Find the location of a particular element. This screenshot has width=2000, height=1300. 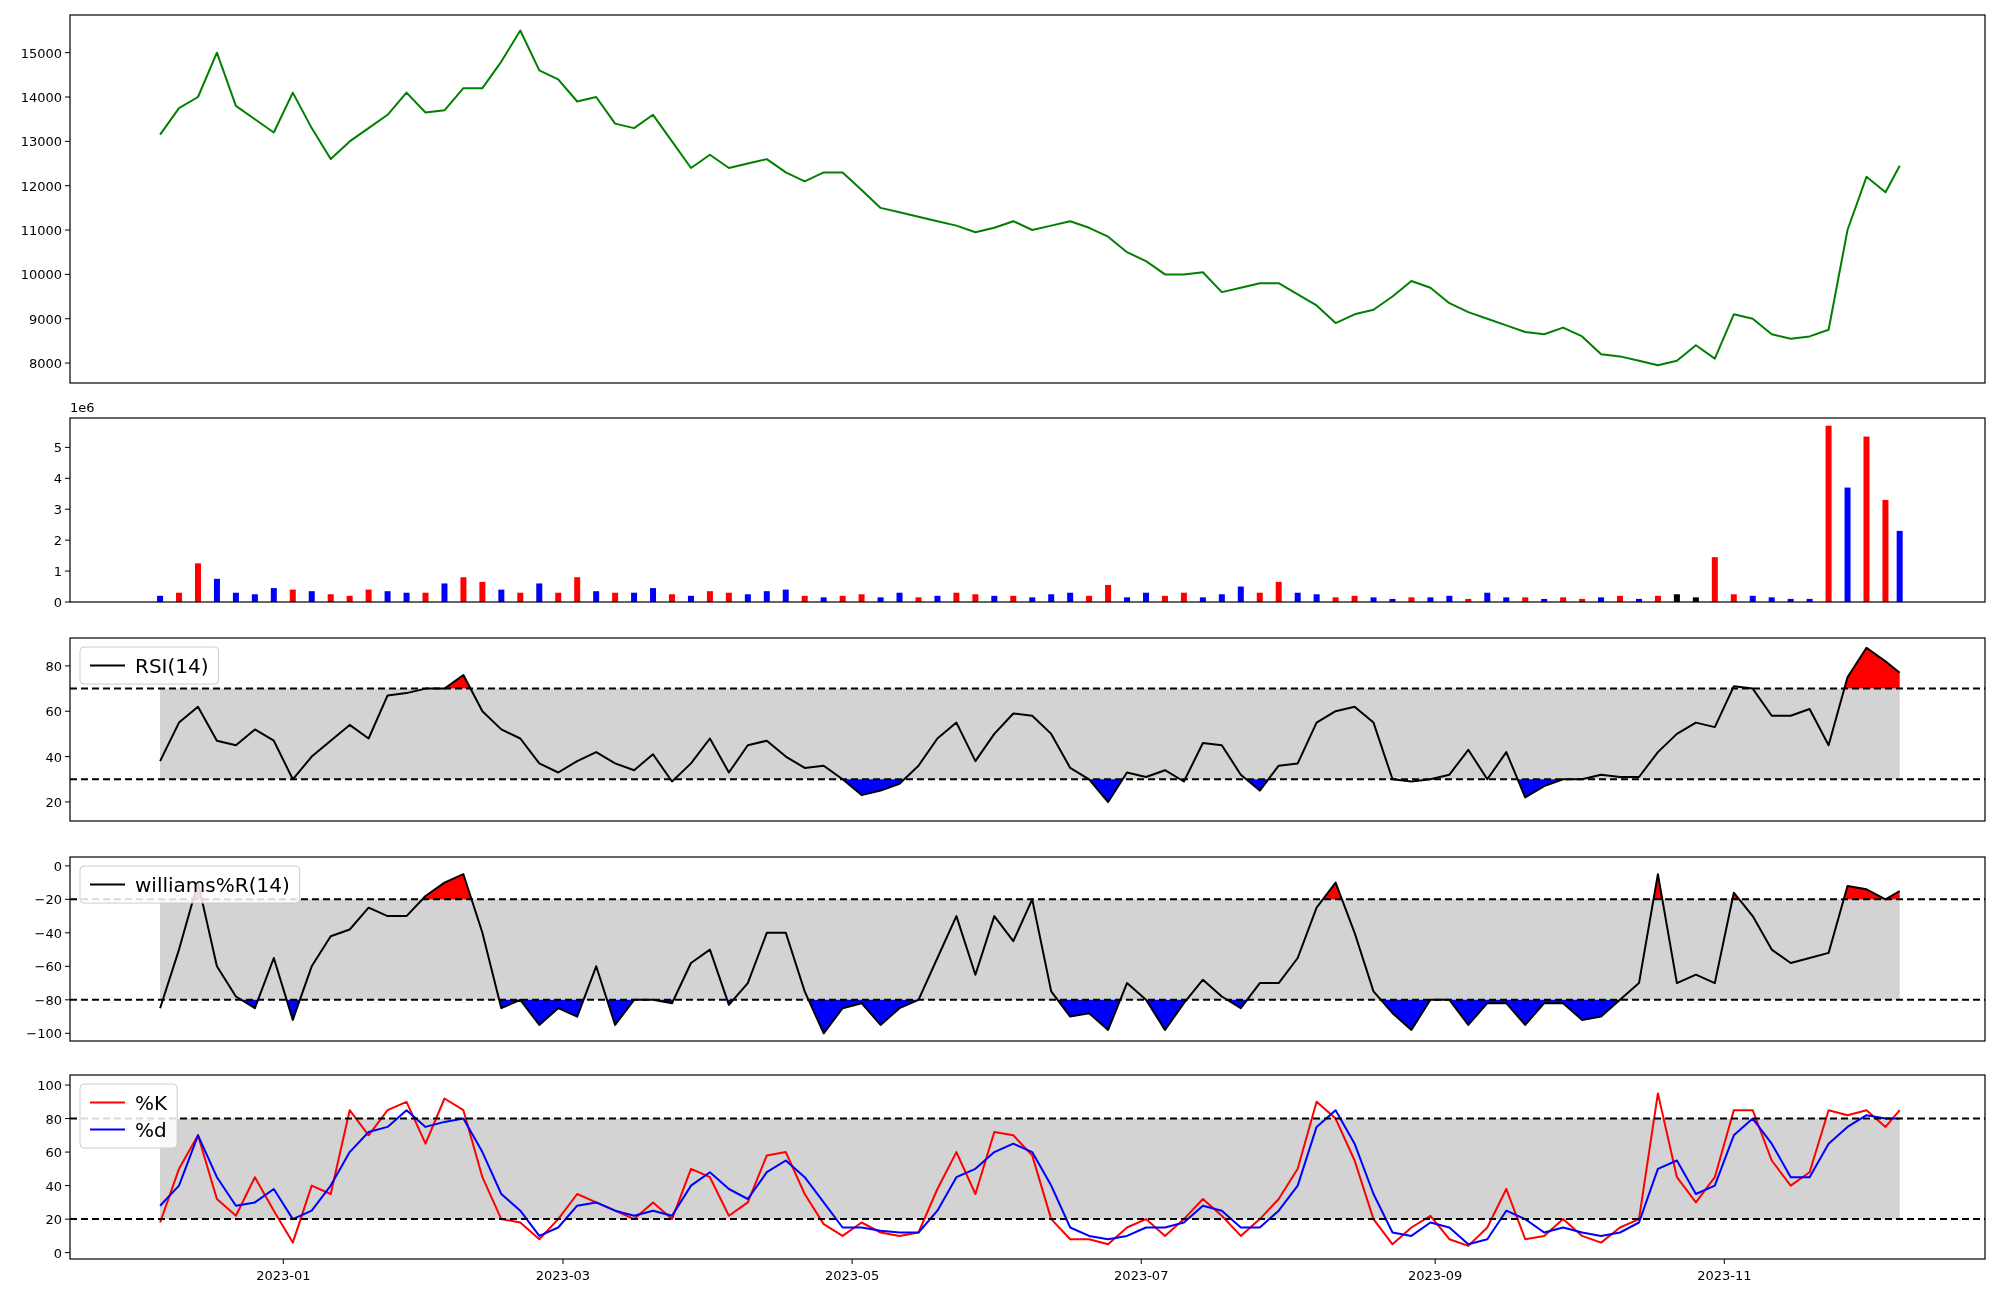

axis-offset-label: 1e6 is located at coordinates (82, 407).